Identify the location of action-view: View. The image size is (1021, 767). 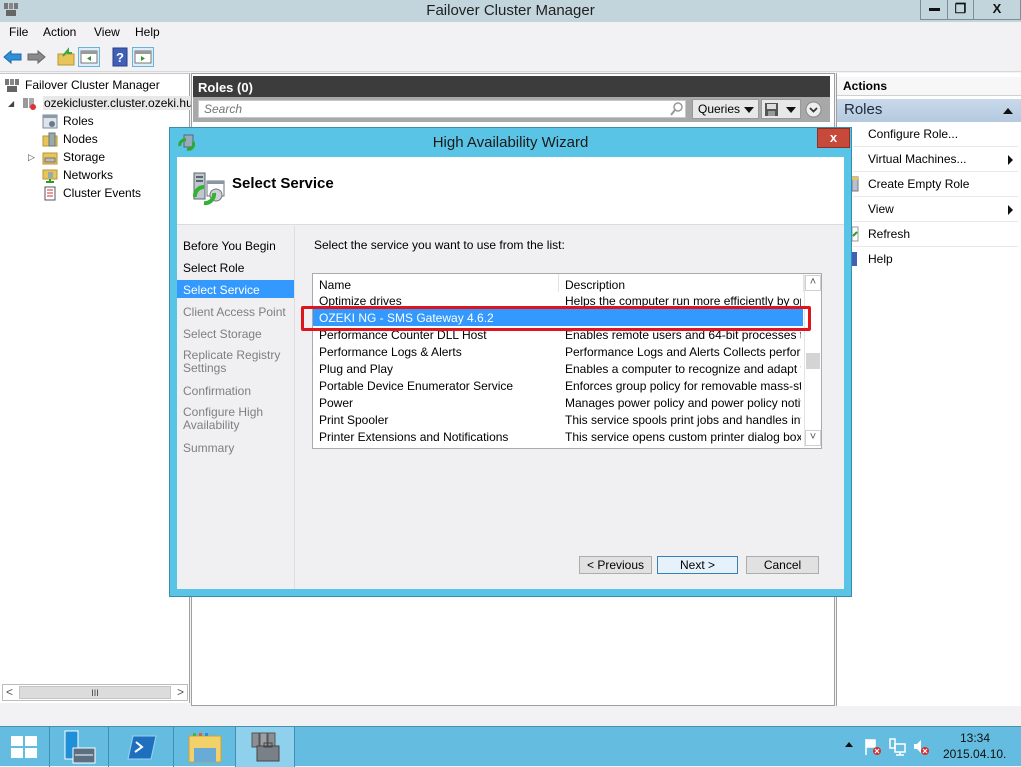
(881, 209).